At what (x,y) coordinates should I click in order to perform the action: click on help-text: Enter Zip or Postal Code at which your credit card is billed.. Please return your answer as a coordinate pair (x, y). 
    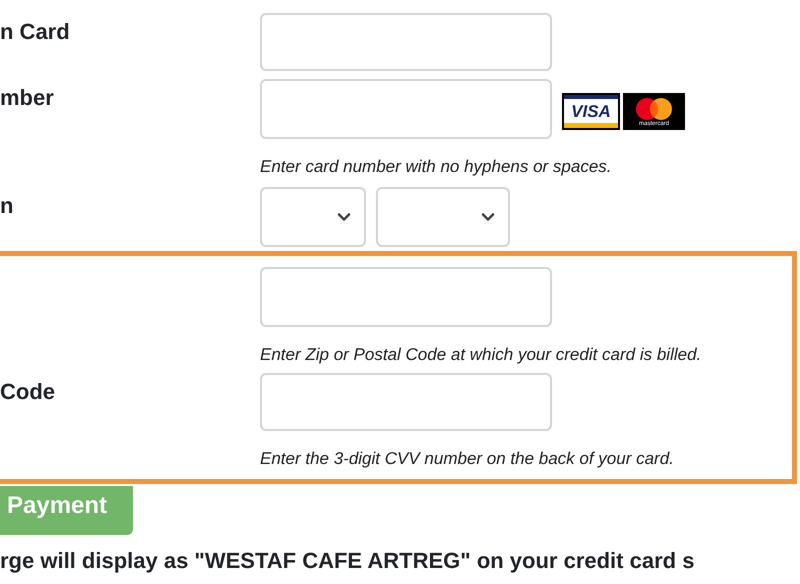
    Looking at the image, I should click on (481, 355).